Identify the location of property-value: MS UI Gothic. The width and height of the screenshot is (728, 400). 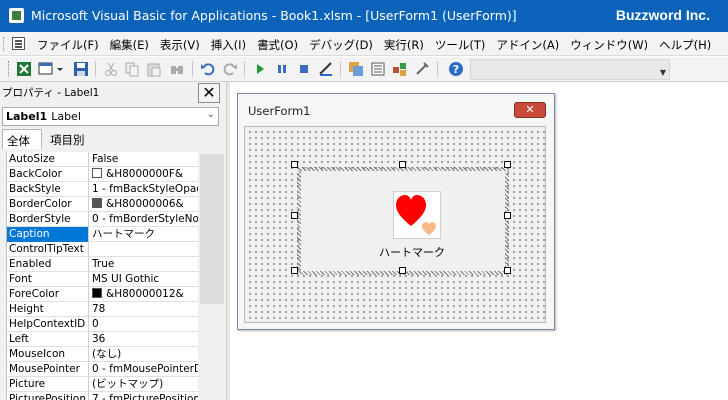
(144, 279).